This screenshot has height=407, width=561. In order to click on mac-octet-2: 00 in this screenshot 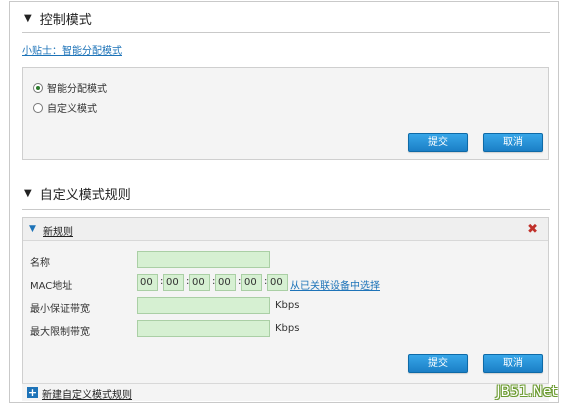, I will do `click(173, 282)`.